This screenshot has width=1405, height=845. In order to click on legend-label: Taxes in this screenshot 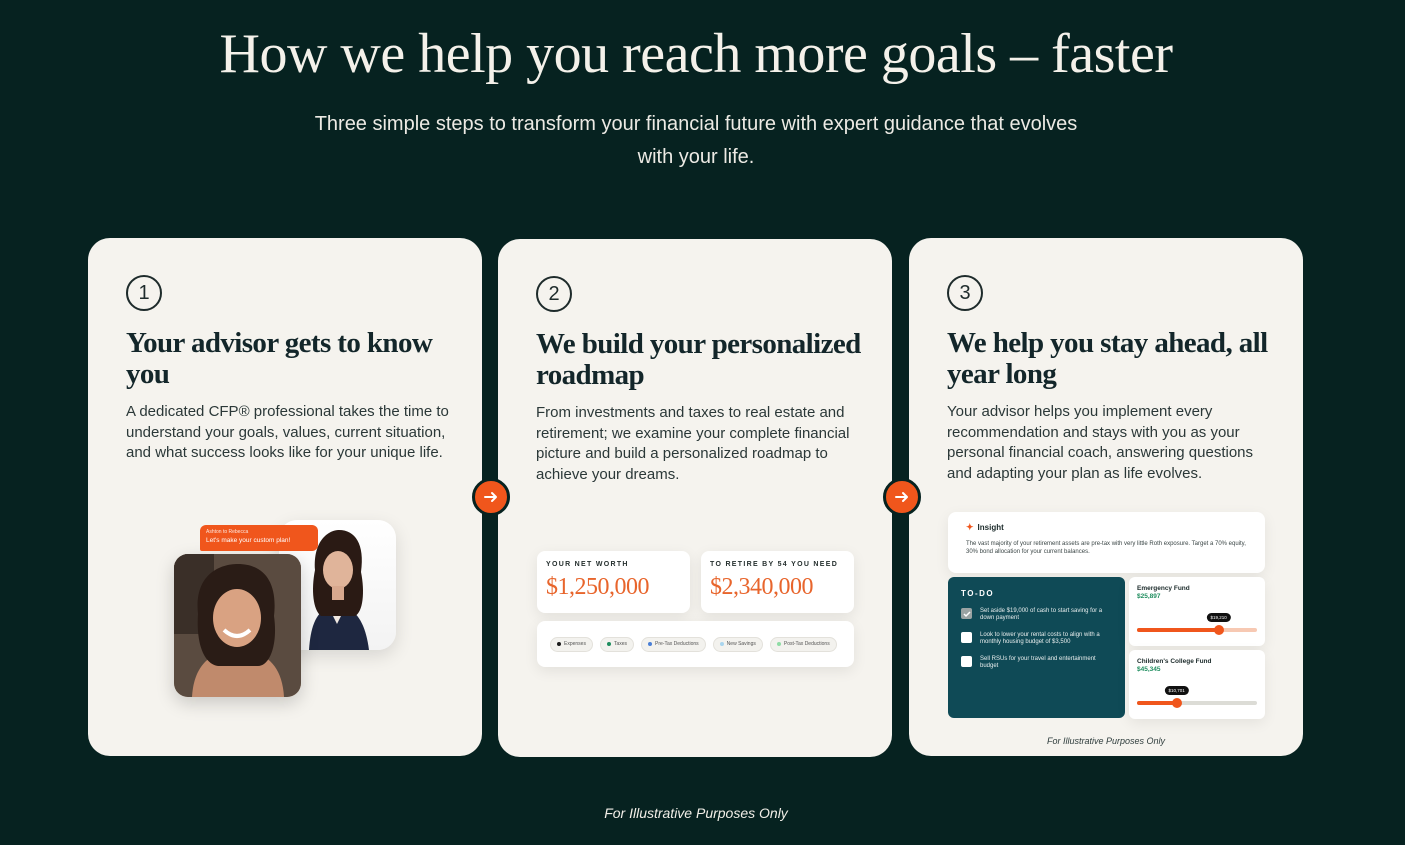, I will do `click(620, 644)`.